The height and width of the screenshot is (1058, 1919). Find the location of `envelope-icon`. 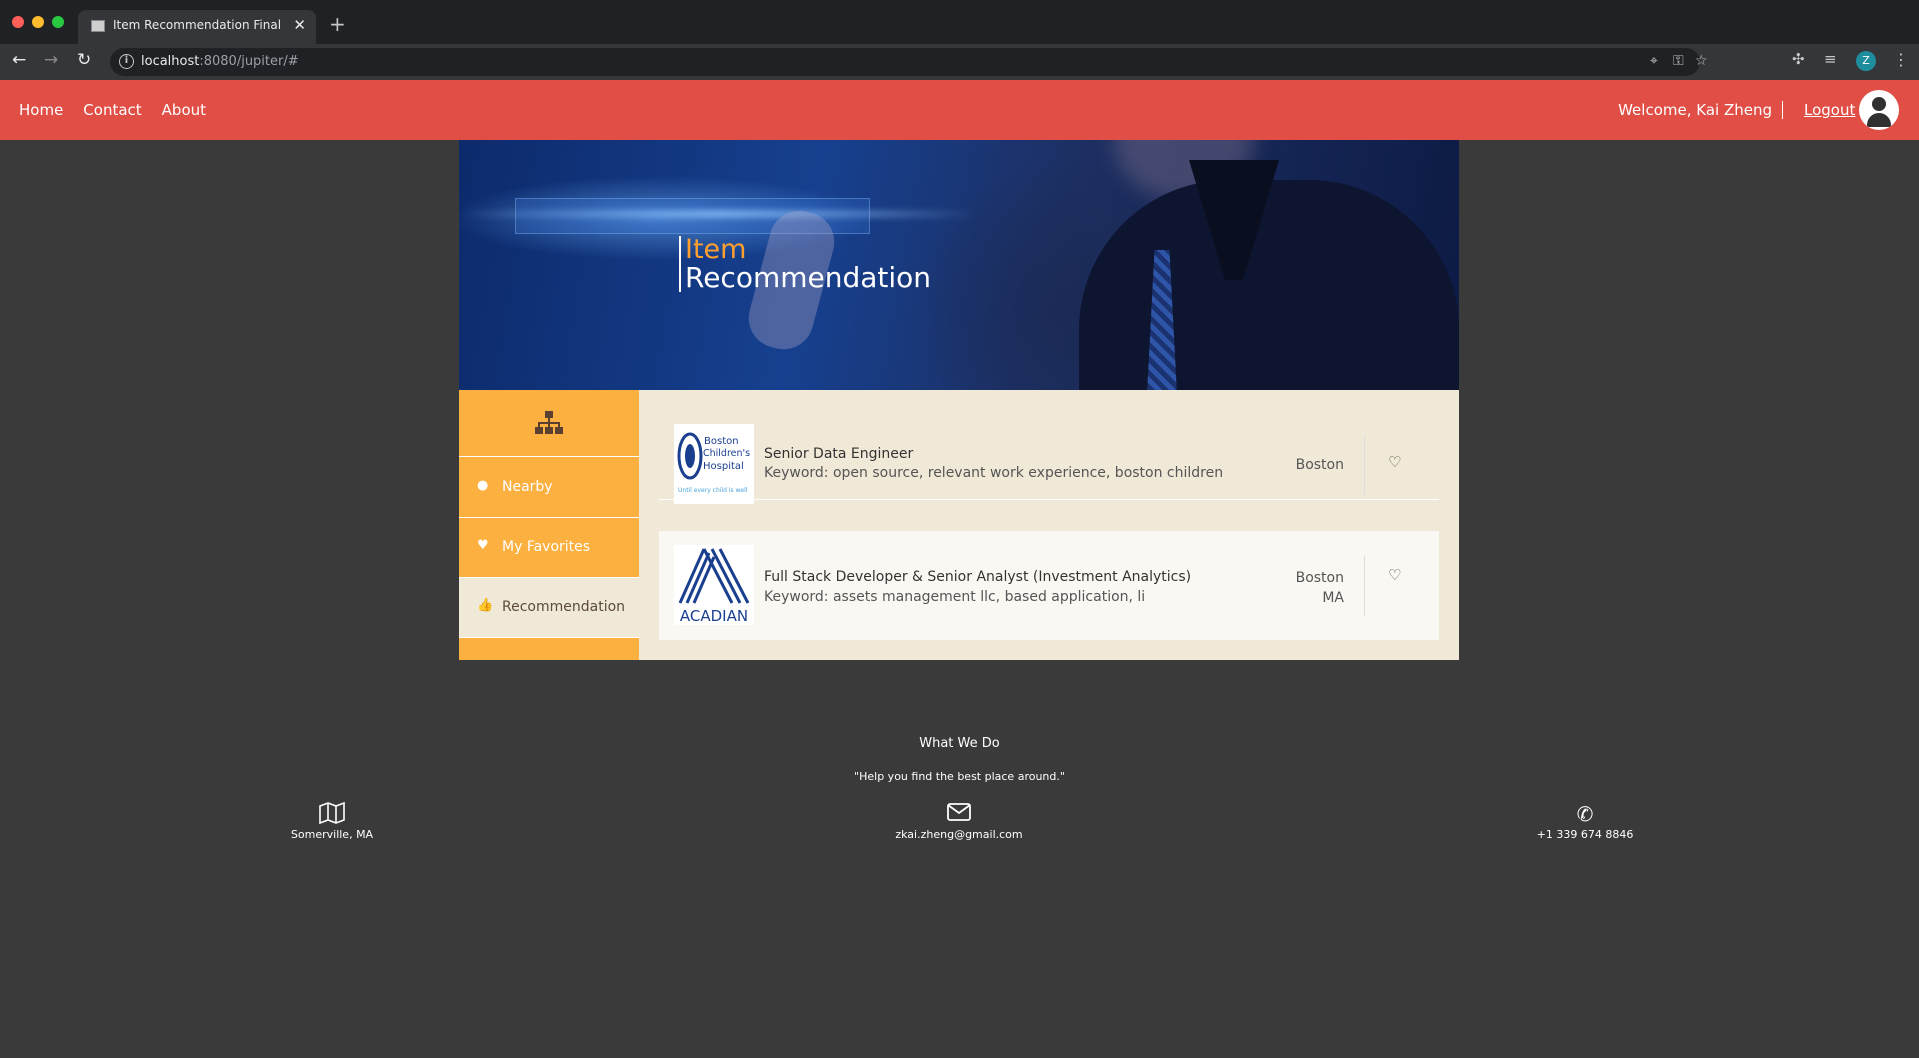

envelope-icon is located at coordinates (959, 814).